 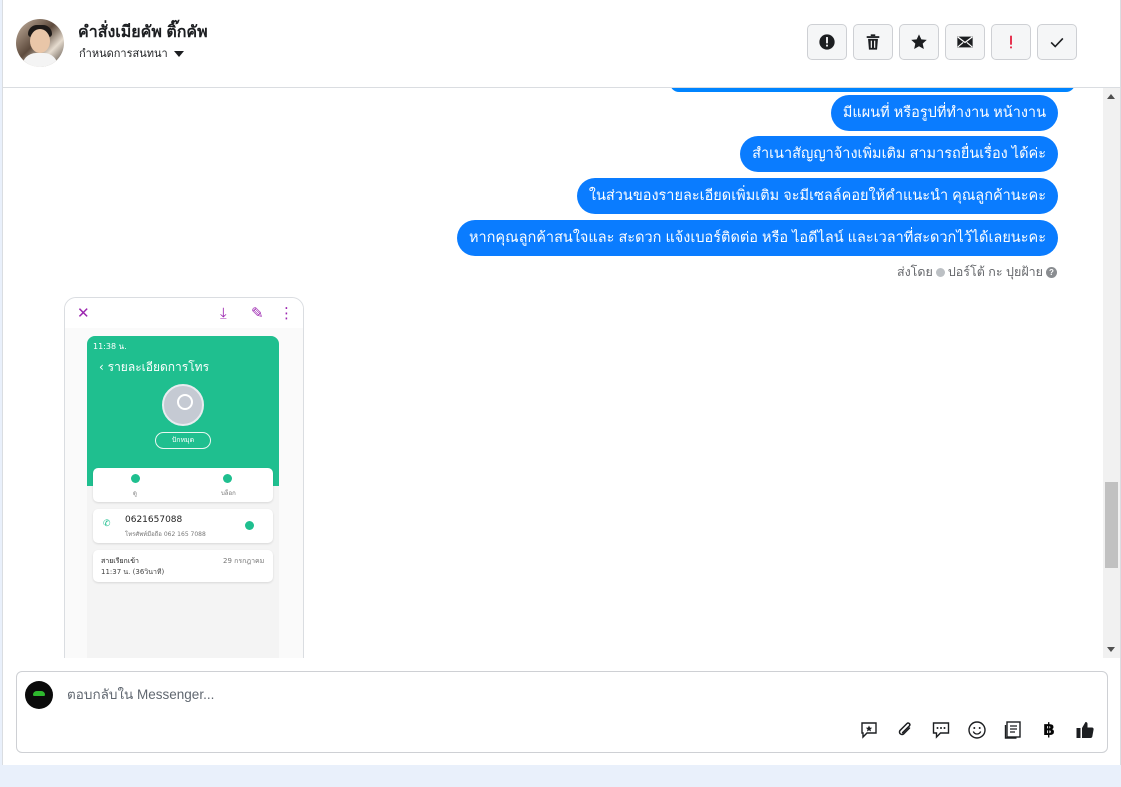 I want to click on avatar-face, so click(x=40, y=41).